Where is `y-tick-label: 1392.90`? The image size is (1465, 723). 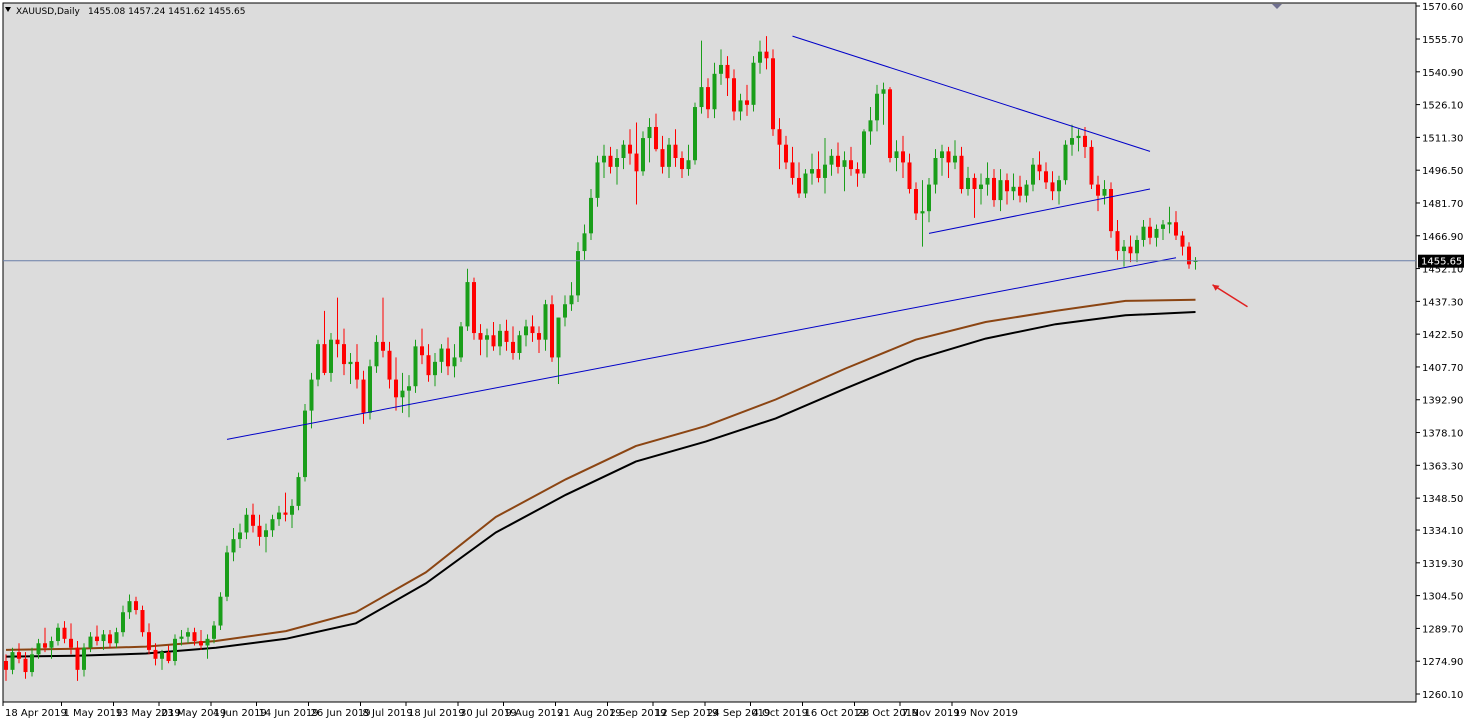
y-tick-label: 1392.90 is located at coordinates (1442, 401).